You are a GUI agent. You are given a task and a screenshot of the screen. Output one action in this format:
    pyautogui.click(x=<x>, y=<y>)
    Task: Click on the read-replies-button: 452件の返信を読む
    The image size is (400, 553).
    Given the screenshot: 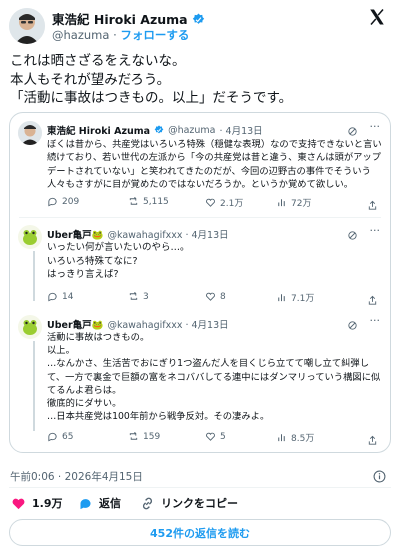 What is the action you would take?
    pyautogui.click(x=200, y=532)
    